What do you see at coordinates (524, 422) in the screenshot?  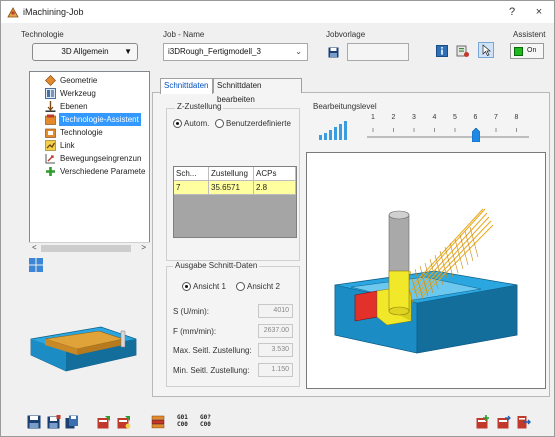 I see `exit-job-icon` at bounding box center [524, 422].